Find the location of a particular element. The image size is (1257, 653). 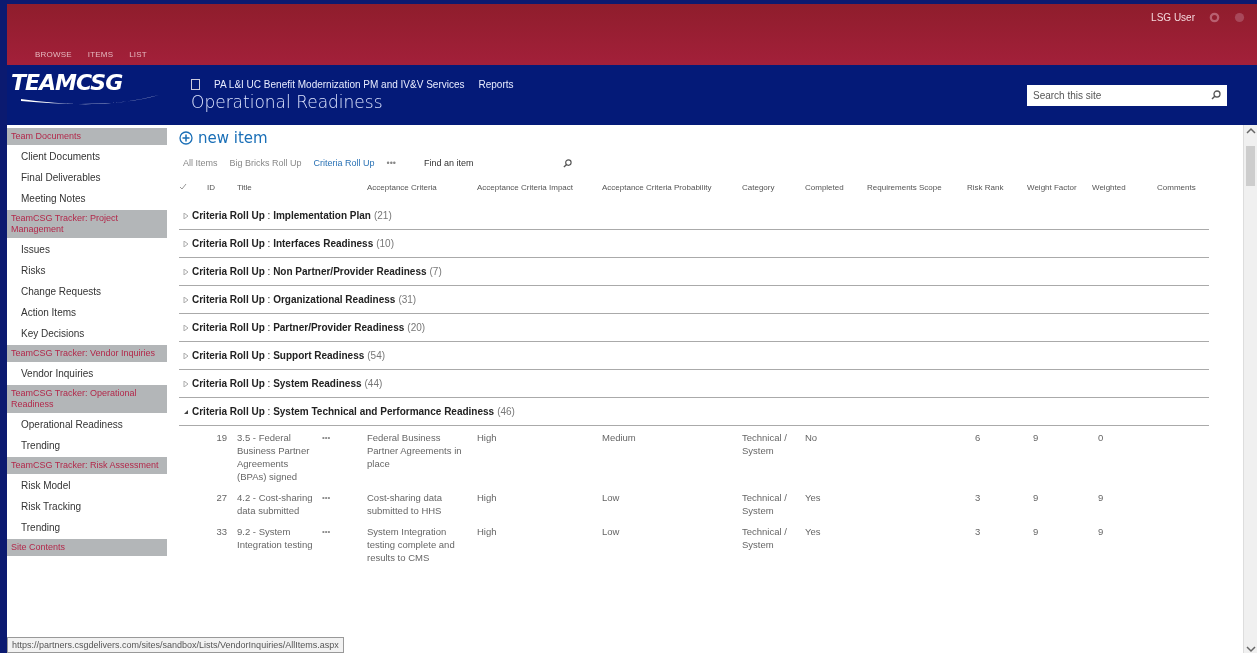

column-header: Title is located at coordinates (279, 187).